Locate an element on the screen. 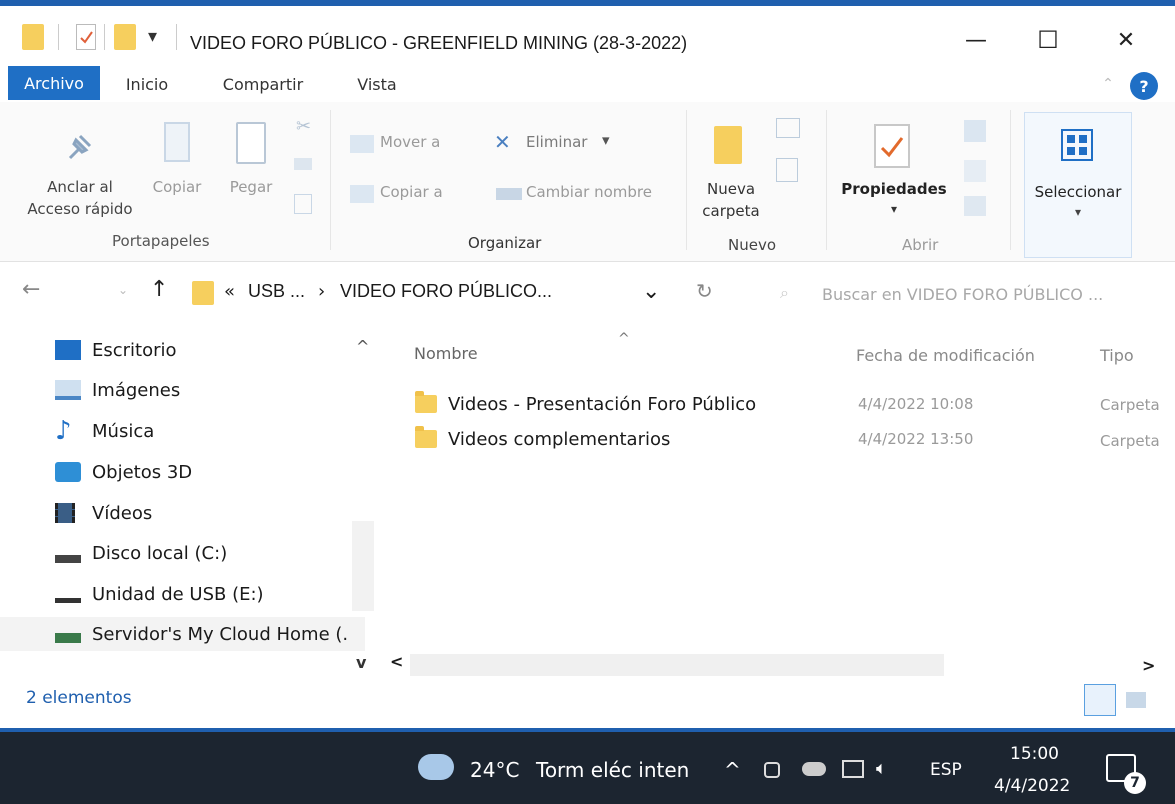  nav-item-musica: ♪ Música is located at coordinates (104, 431).